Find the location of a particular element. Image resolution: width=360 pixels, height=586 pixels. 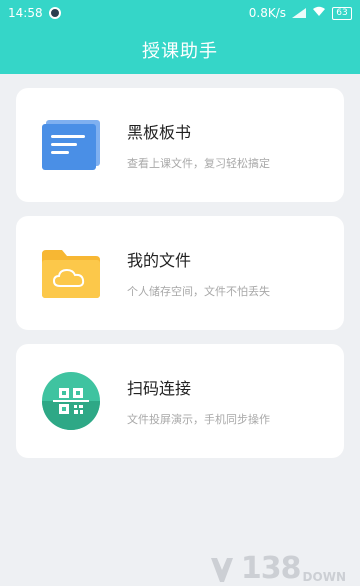

card-subtitle: 个人储存空间，文件不怕丢失 is located at coordinates (198, 291).